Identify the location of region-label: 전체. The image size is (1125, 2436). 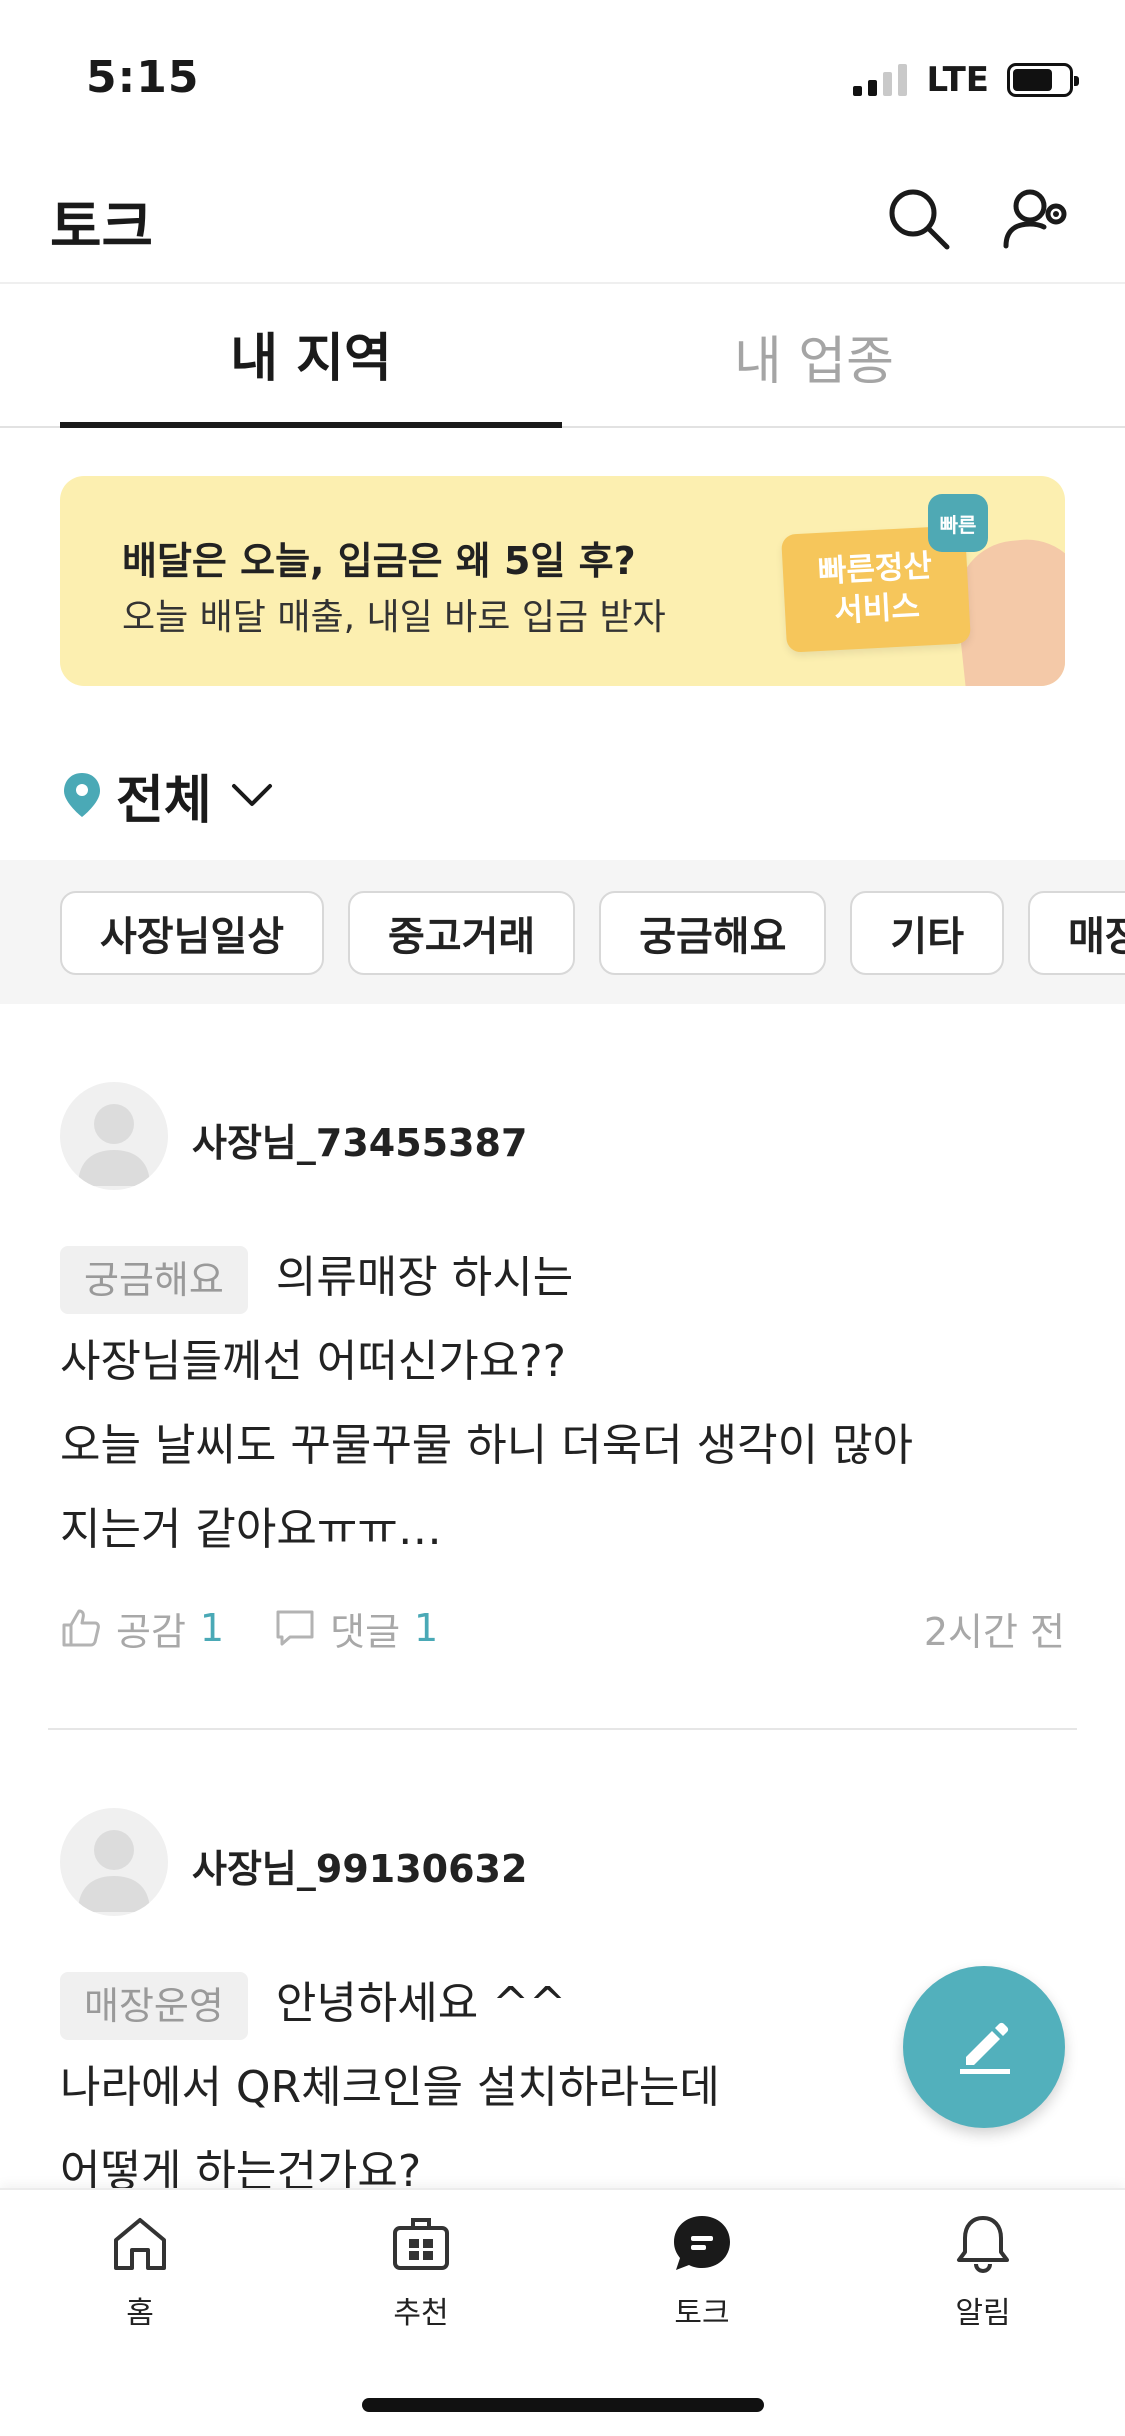
(164, 800).